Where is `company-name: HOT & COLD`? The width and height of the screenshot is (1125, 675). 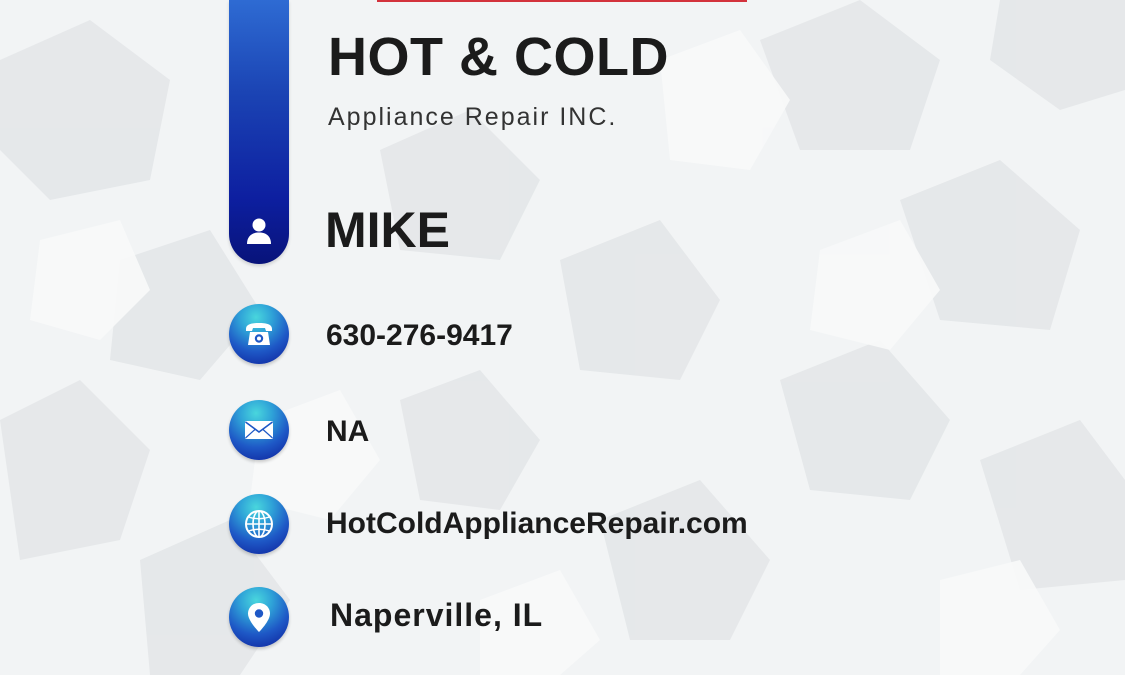
company-name: HOT & COLD is located at coordinates (498, 57).